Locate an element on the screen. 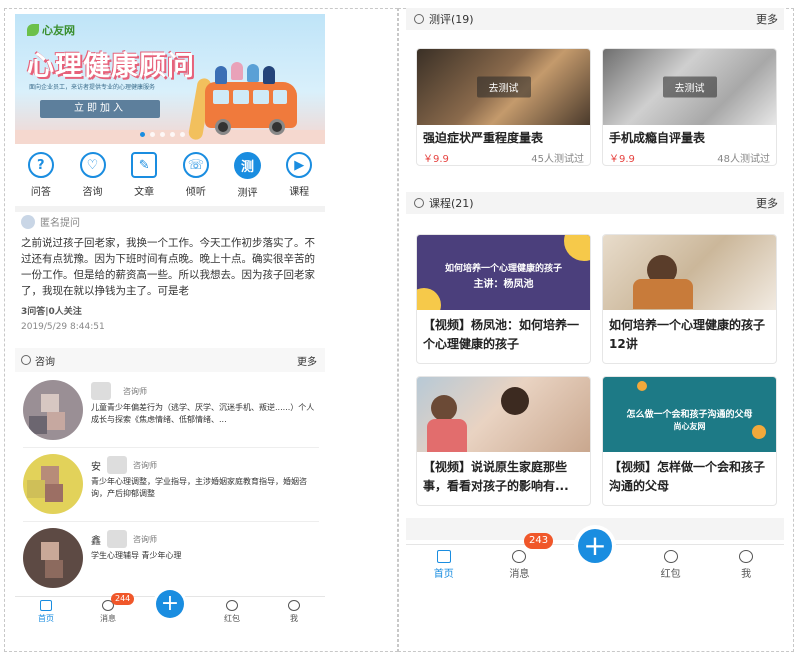  course-image: 如何培养一个心理健康的孩子 主讲：杨凤池 is located at coordinates (503, 272).